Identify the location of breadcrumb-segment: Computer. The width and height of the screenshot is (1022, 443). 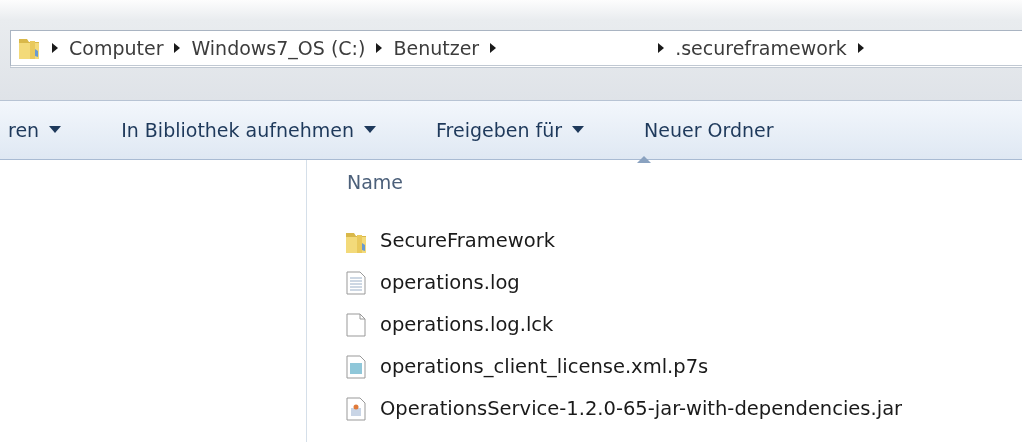
(116, 48).